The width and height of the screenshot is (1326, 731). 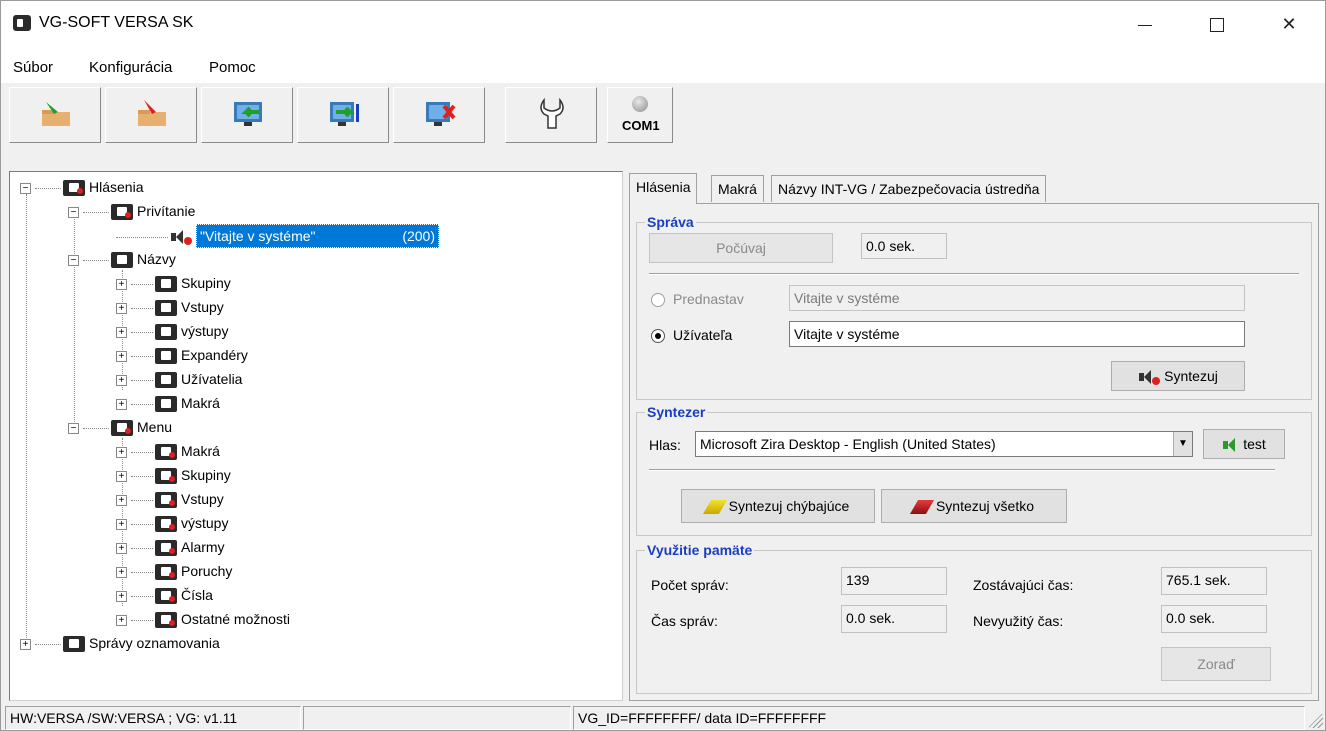 I want to click on tree-node-spravy-oznamovania: + Správy oznamovania, so click(x=120, y=643).